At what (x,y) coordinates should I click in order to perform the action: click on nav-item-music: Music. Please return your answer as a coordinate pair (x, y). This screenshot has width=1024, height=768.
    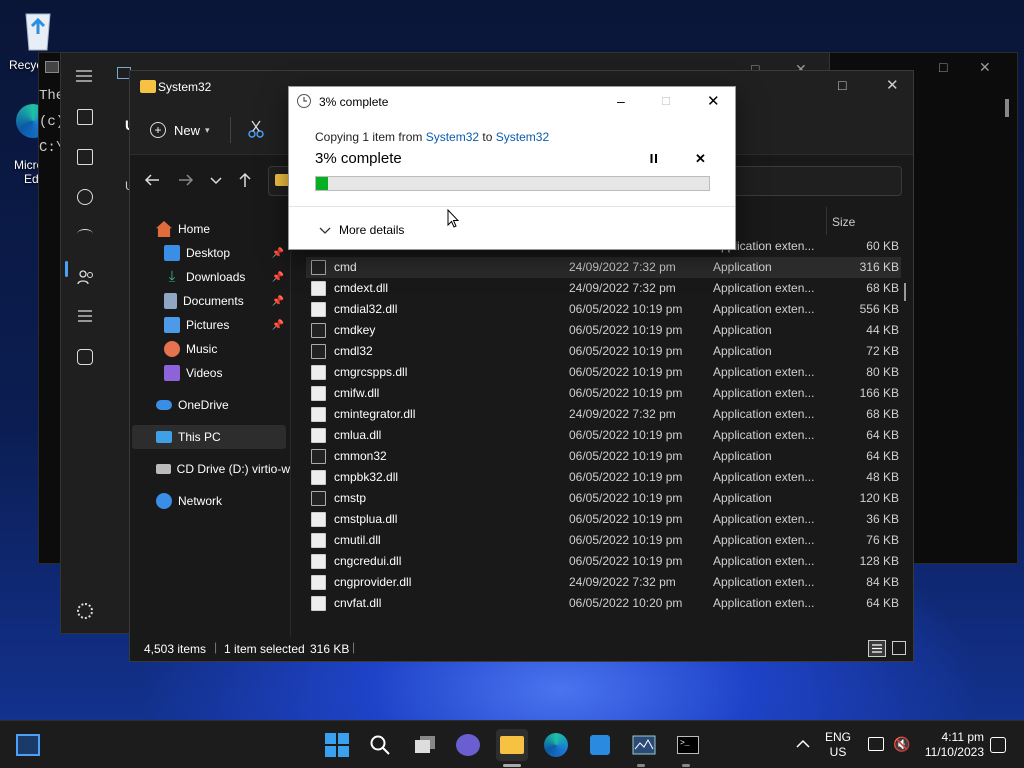
    Looking at the image, I should click on (210, 349).